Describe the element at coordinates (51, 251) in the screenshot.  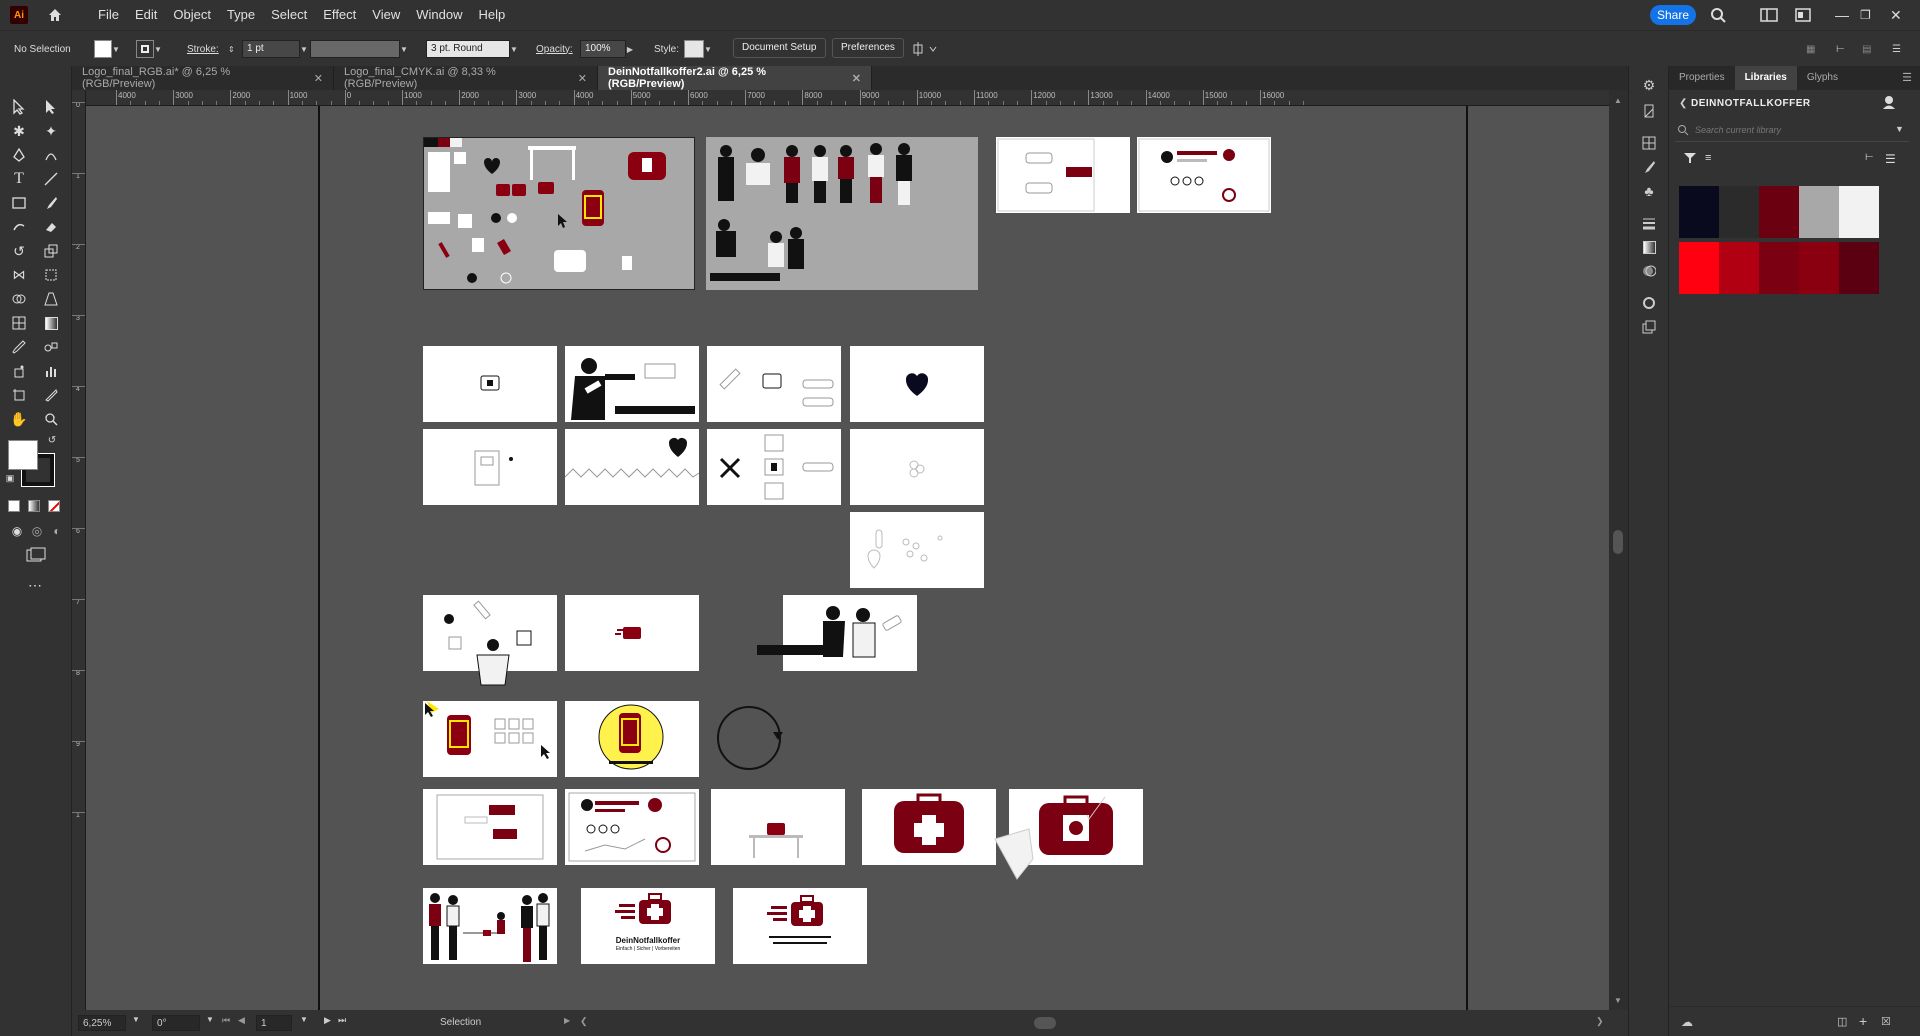
I see `scale-tool-icon` at that location.